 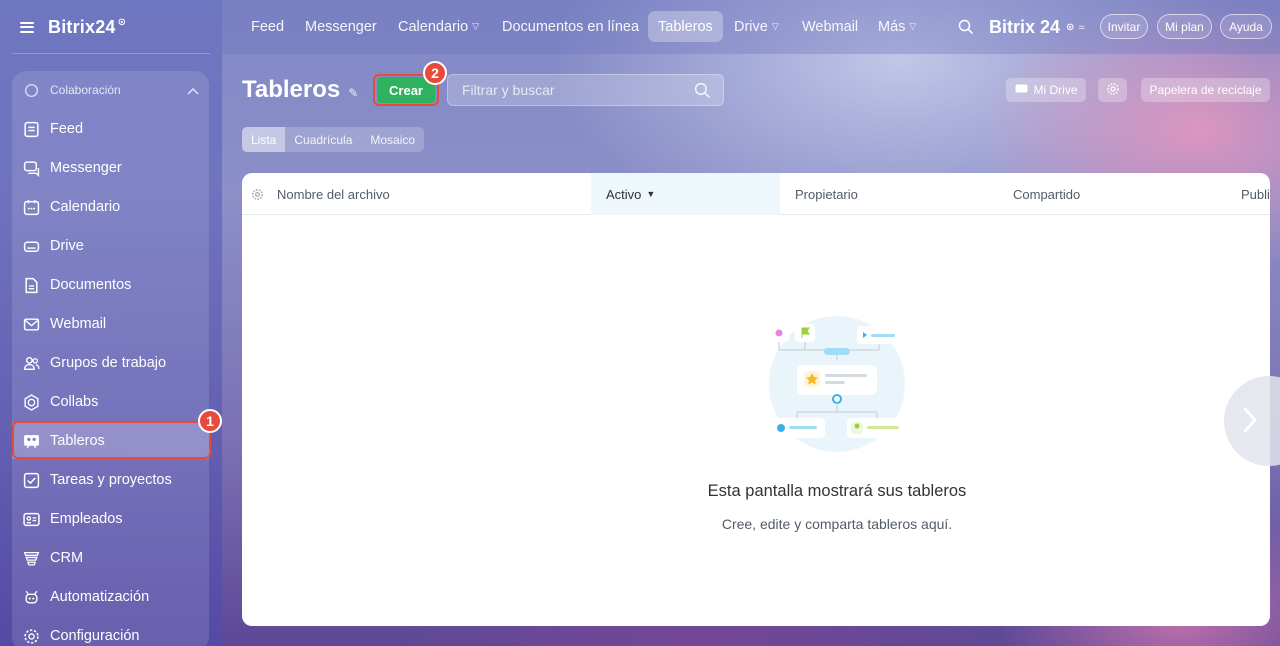 I want to click on view-grid: Cuadrícula, so click(x=323, y=139).